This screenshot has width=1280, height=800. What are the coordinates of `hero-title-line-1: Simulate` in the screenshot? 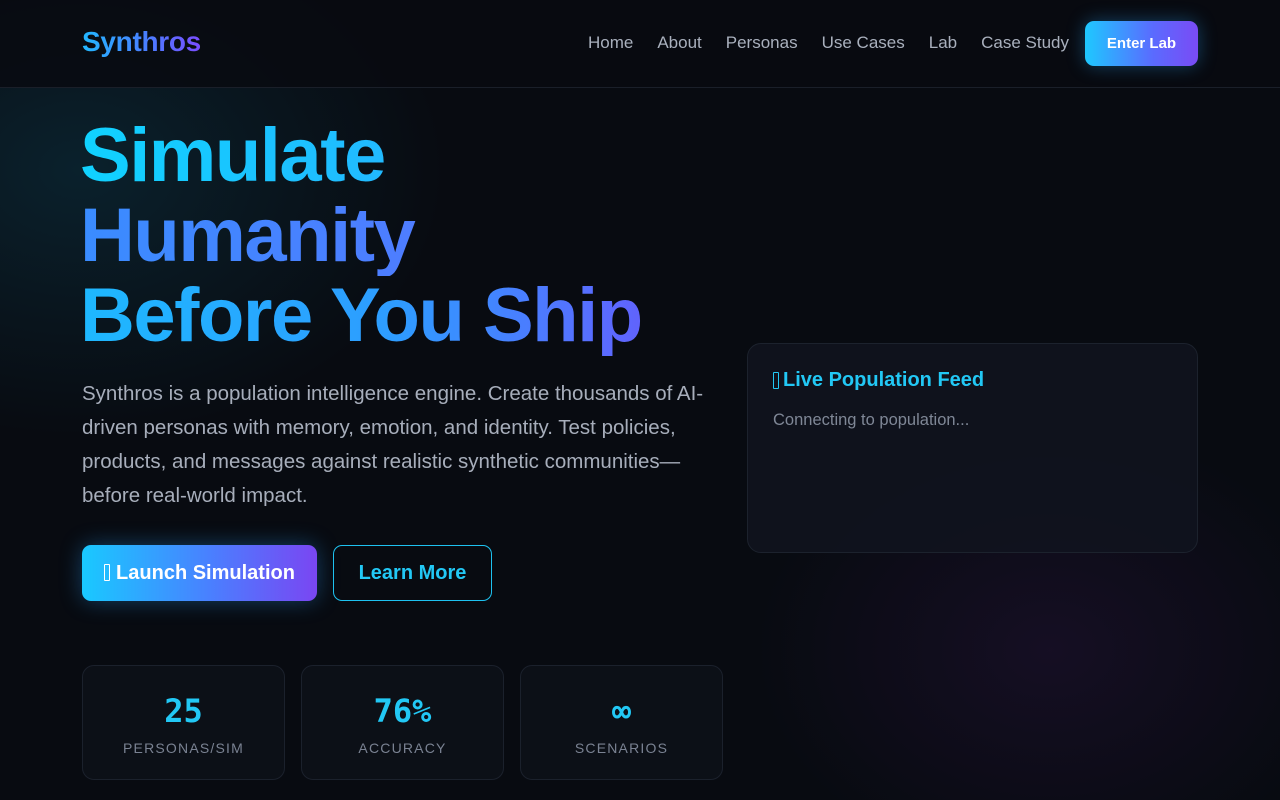 It's located at (430, 156).